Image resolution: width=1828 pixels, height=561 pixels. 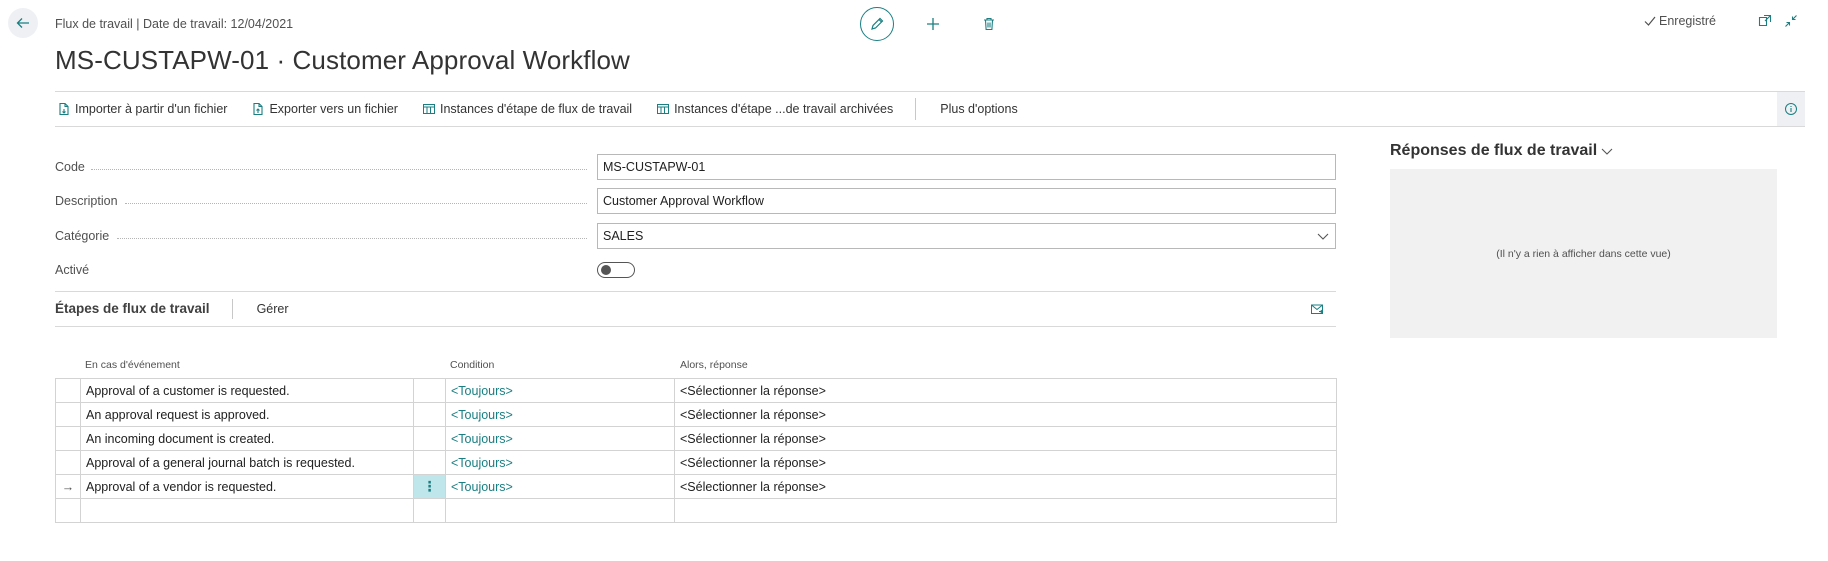 What do you see at coordinates (247, 438) in the screenshot?
I see `event-cell: An incoming document is created.` at bounding box center [247, 438].